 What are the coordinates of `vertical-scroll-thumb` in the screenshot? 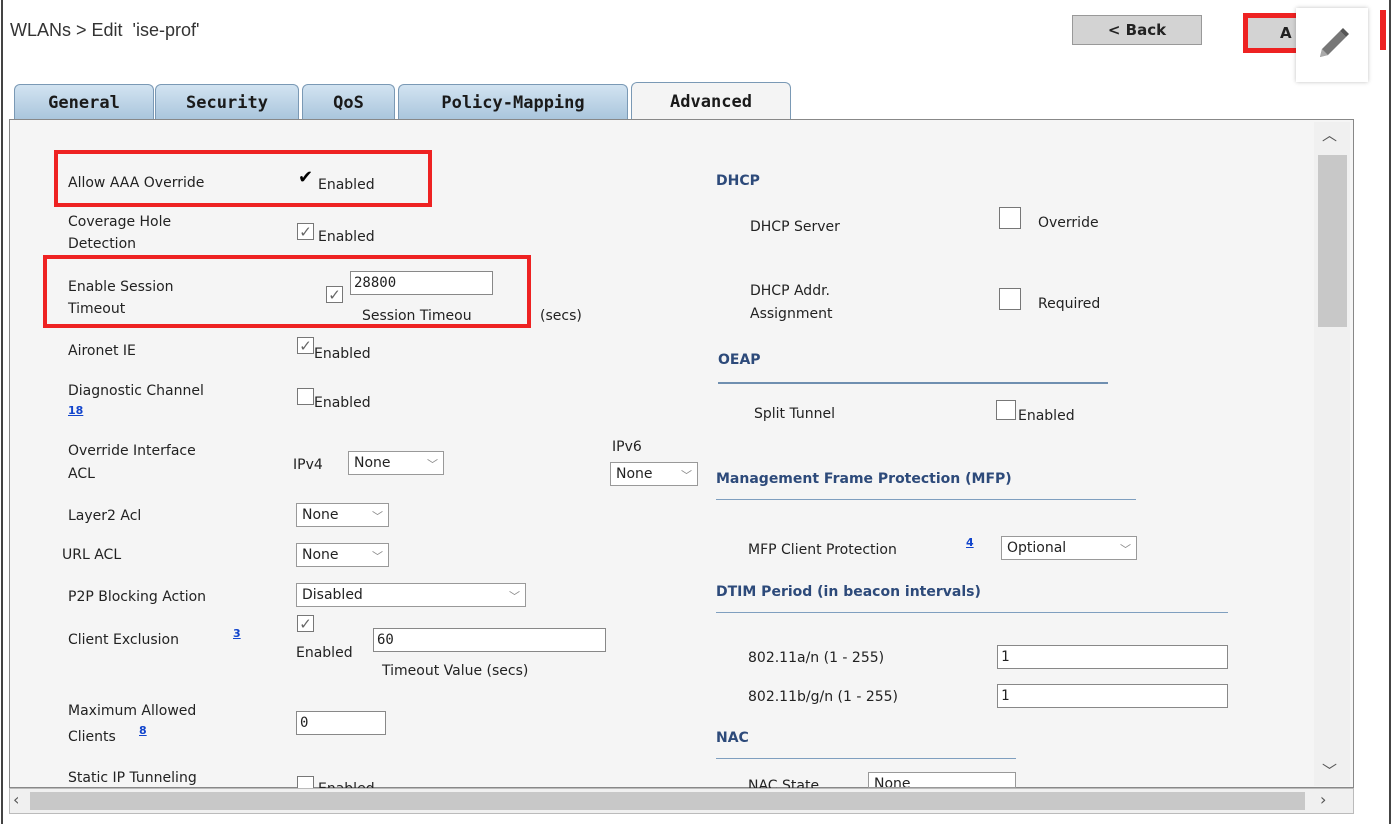 It's located at (1332, 241).